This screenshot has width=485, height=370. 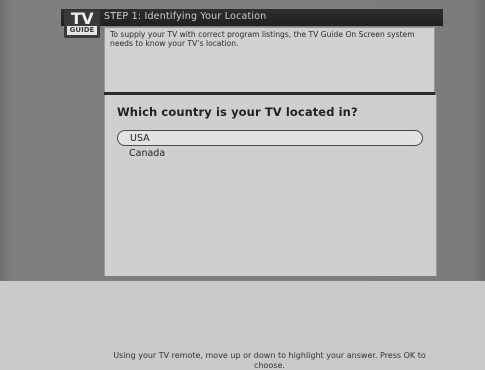 What do you see at coordinates (237, 112) in the screenshot?
I see `question-heading: Which country is your TV located in?` at bounding box center [237, 112].